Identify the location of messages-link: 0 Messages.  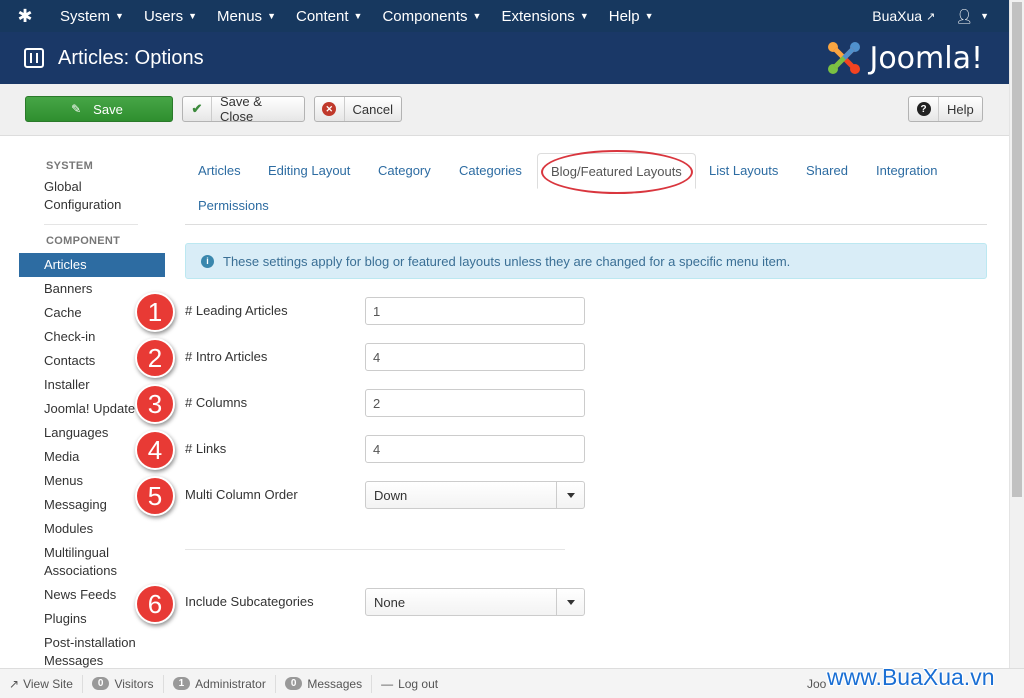
(324, 683).